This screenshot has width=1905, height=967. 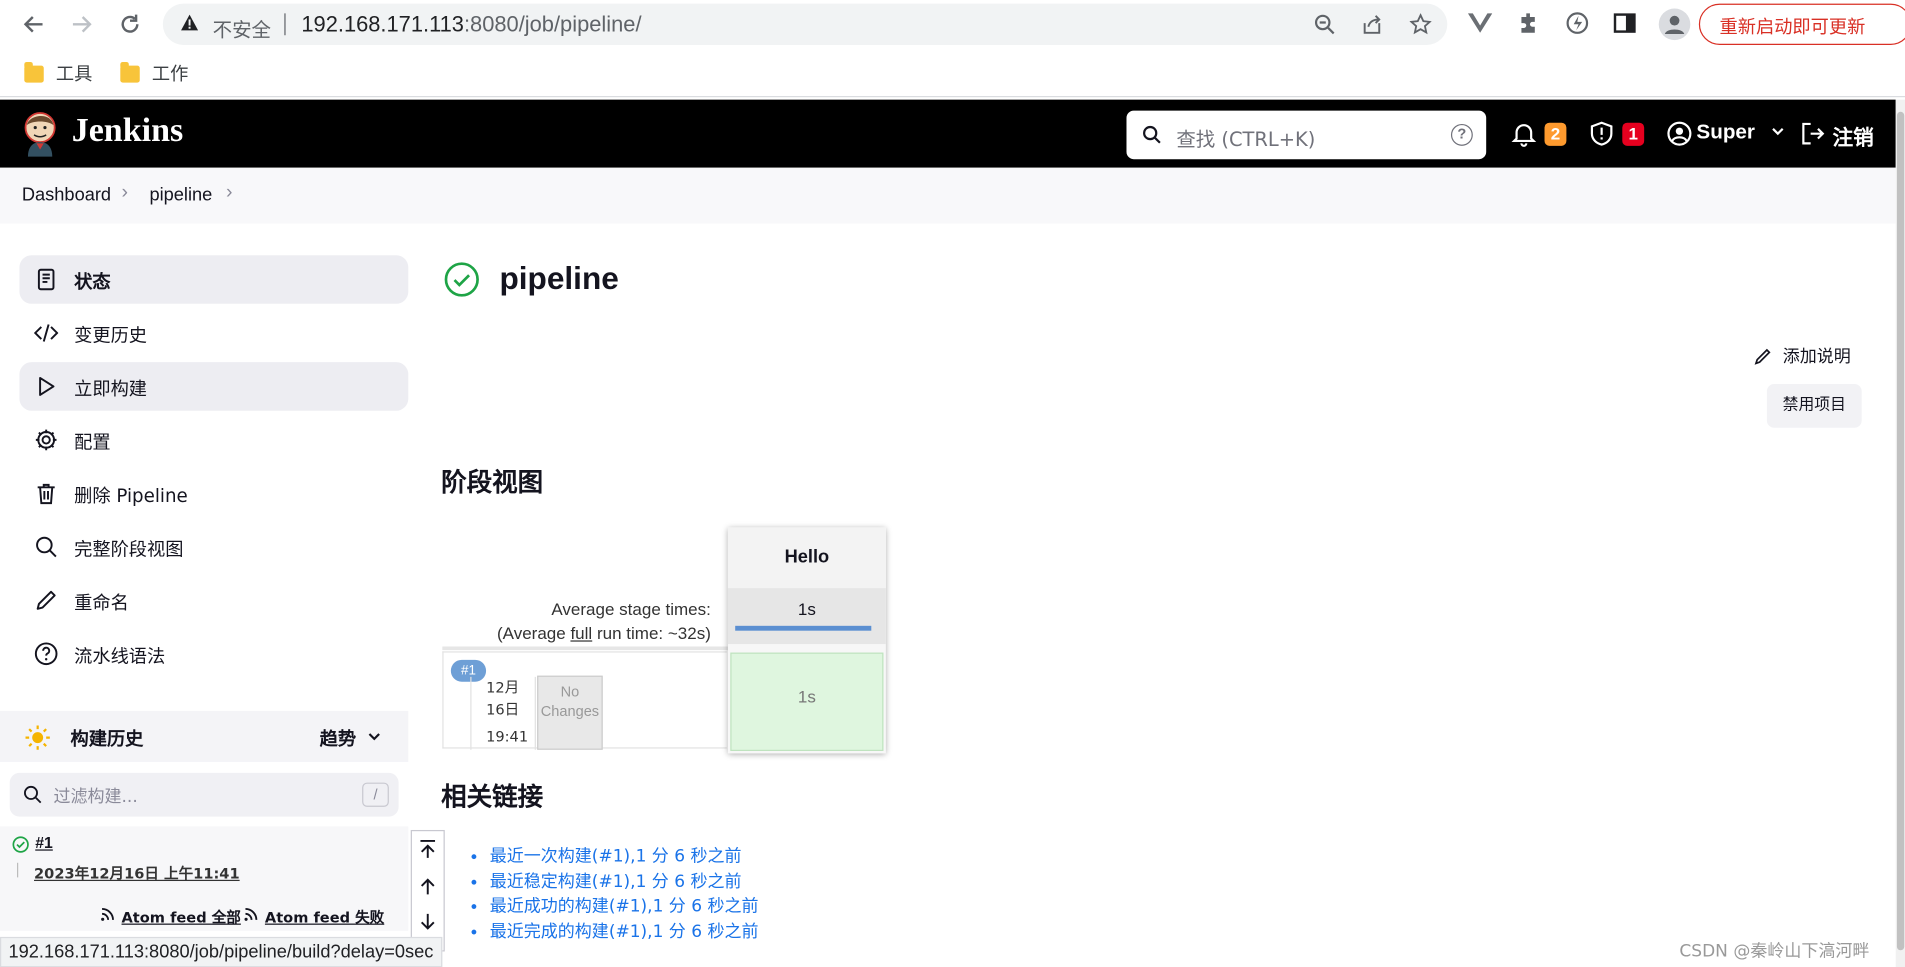 I want to click on list-item: 最近稳定构建(#1),1 分 6 秒之前, so click(x=624, y=880).